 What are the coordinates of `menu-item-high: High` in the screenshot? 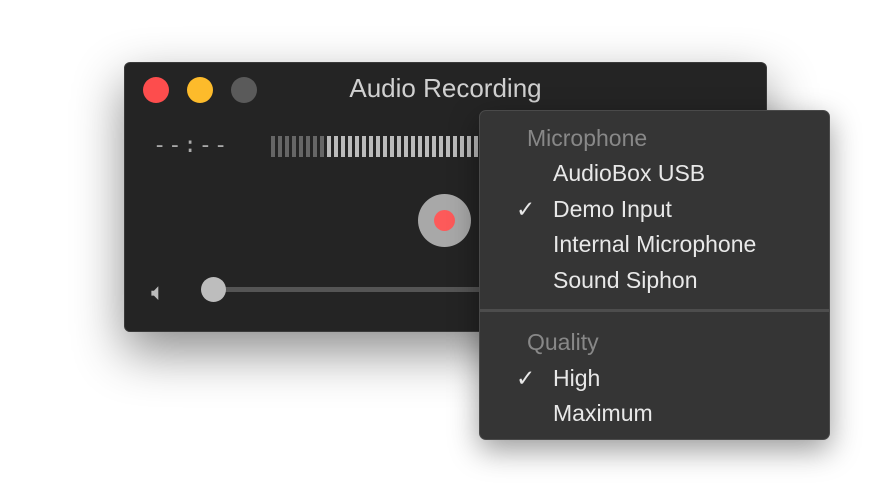 It's located at (576, 378).